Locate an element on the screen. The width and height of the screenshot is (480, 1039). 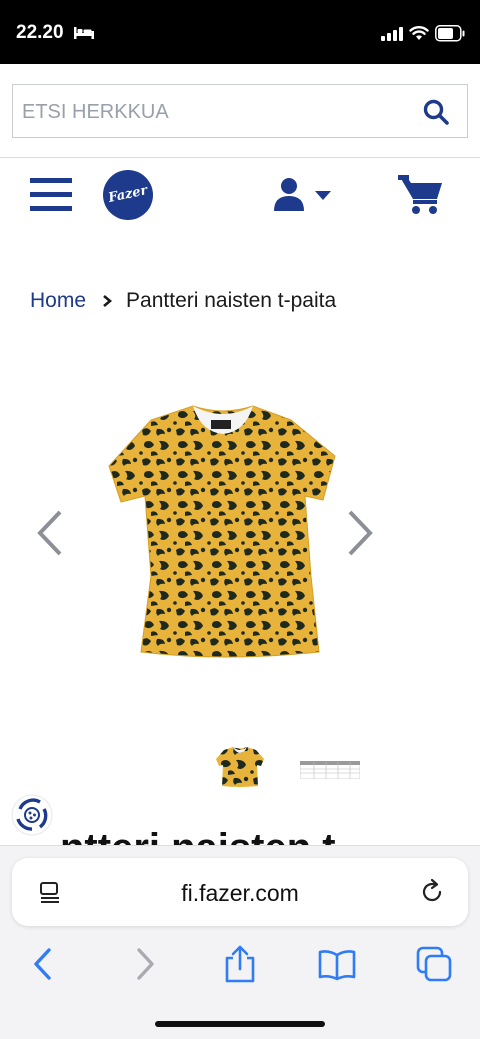
menu-icon is located at coordinates (51, 194).